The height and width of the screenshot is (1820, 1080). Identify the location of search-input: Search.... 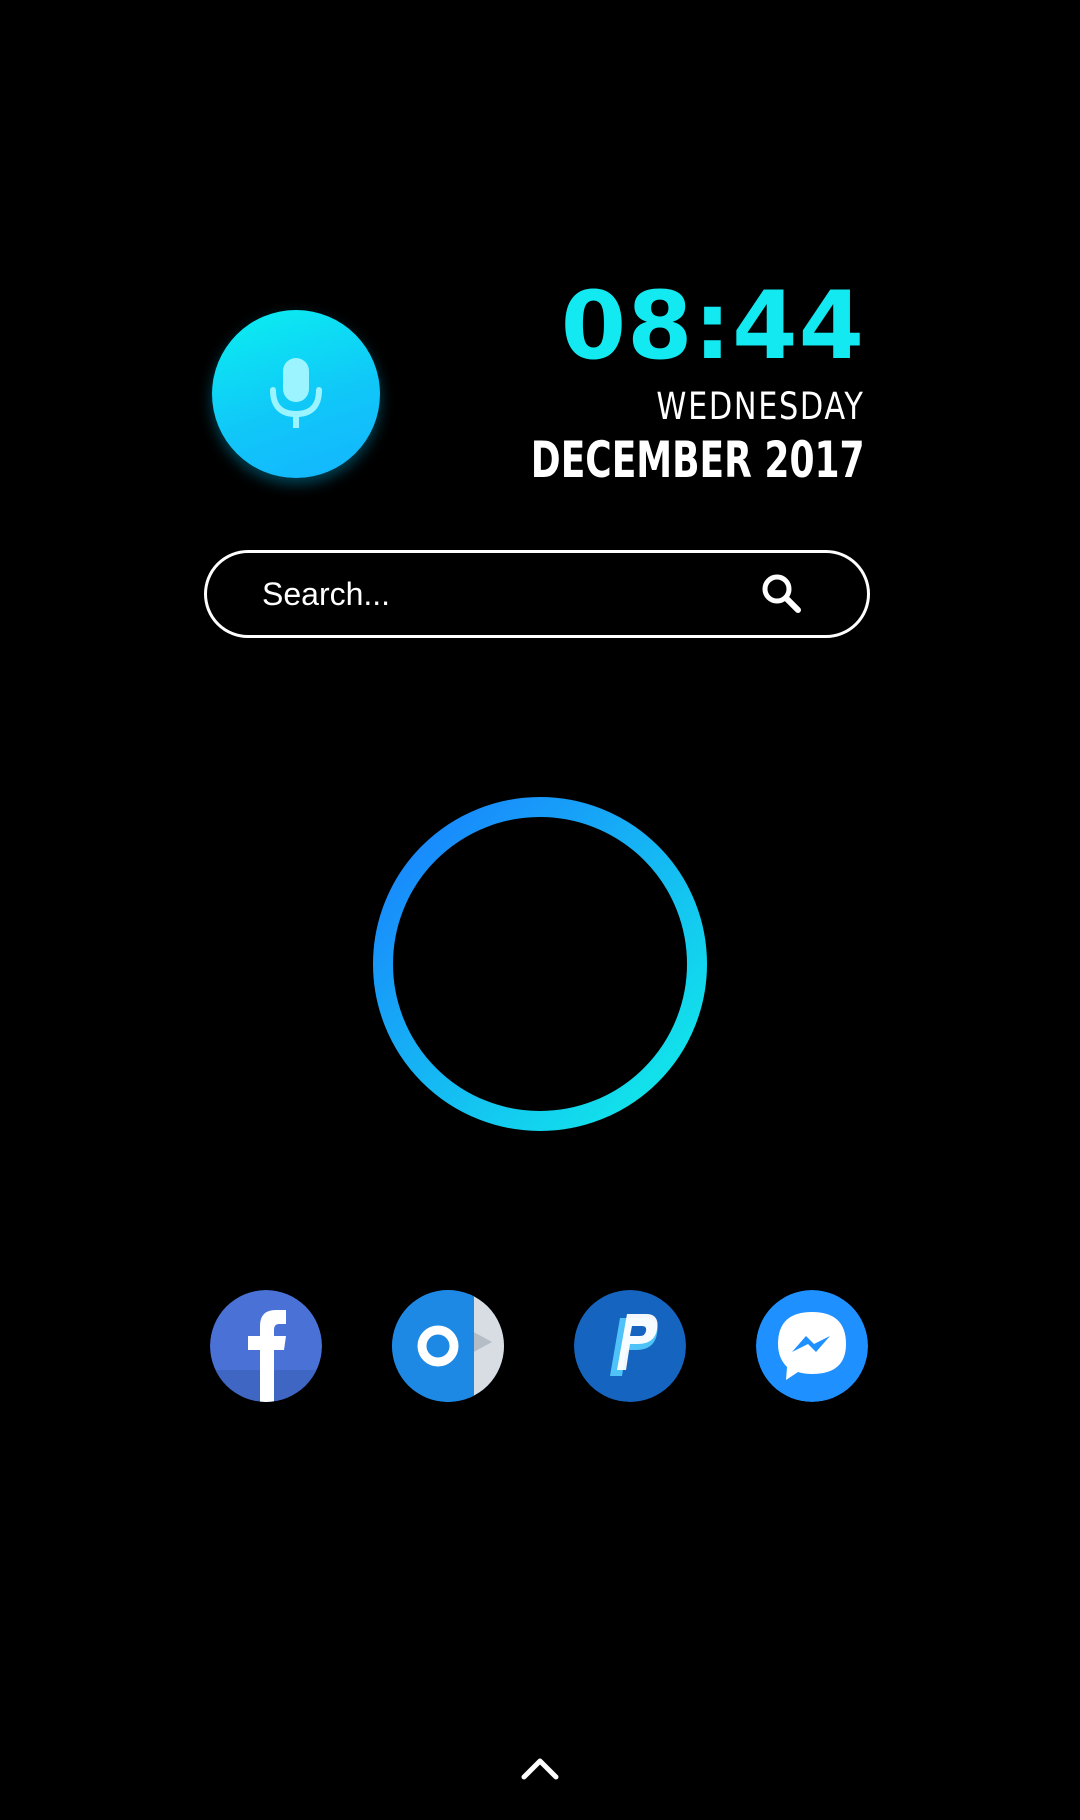
(509, 594).